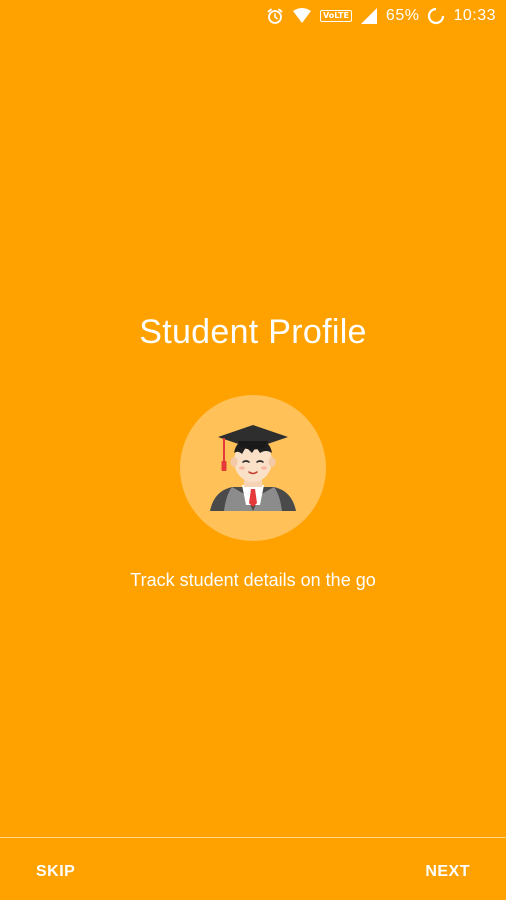 The height and width of the screenshot is (900, 506). Describe the element at coordinates (474, 15) in the screenshot. I see `clock: 10:33` at that location.